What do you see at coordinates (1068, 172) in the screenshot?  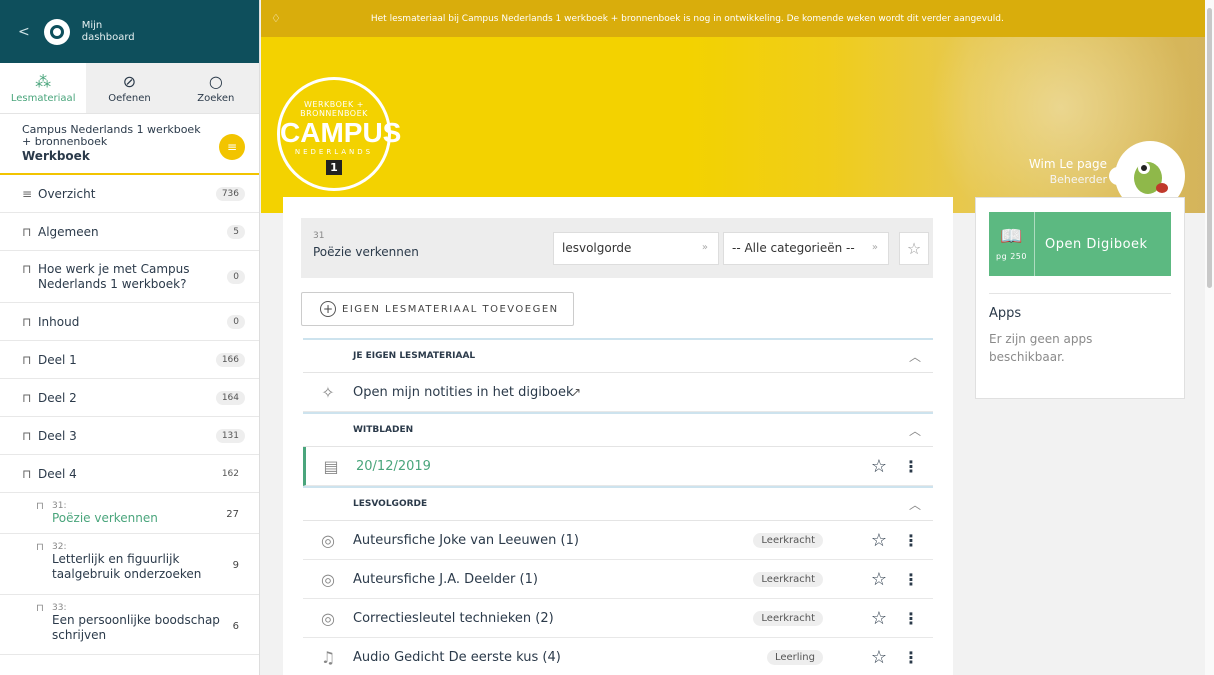 I see `user-info: Wim Le page Beheerder` at bounding box center [1068, 172].